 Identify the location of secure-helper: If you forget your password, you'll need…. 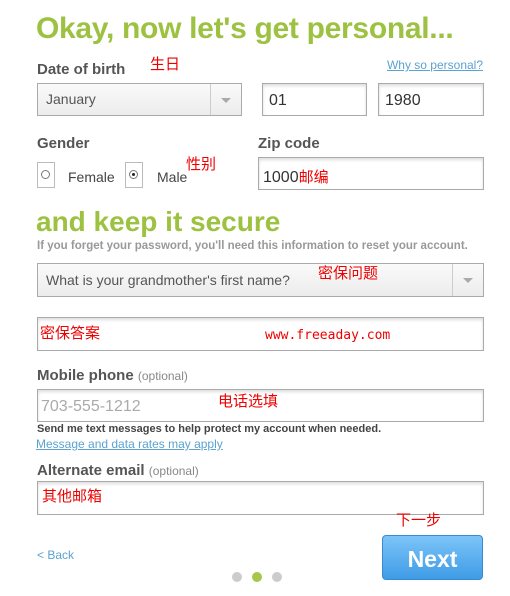
(252, 246).